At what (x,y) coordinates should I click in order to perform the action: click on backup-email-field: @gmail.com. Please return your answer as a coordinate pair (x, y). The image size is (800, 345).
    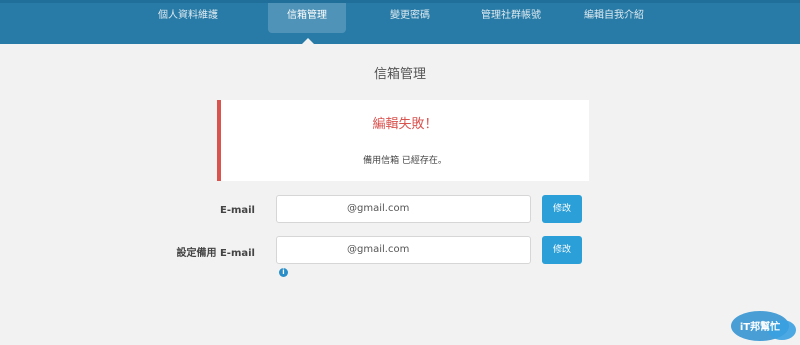
    Looking at the image, I should click on (403, 250).